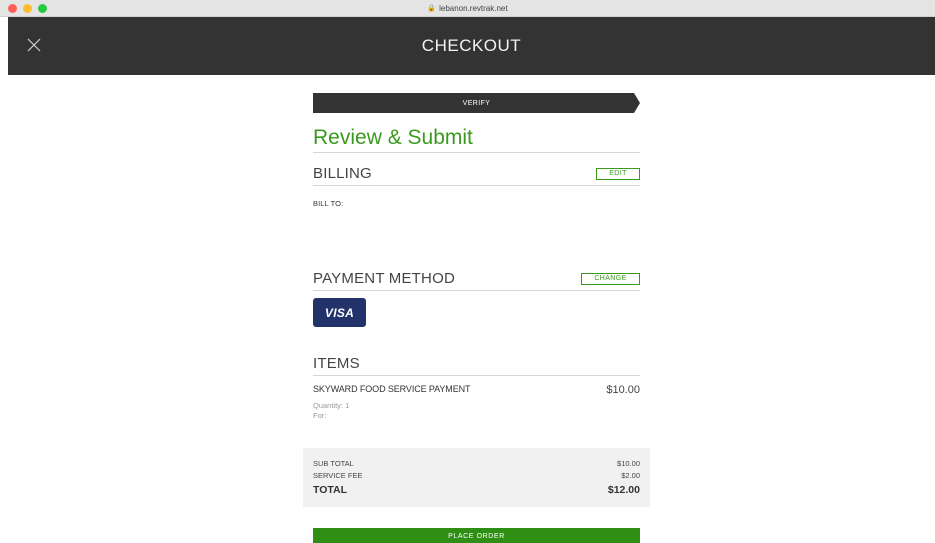 The image size is (935, 543). I want to click on close-icon, so click(34, 45).